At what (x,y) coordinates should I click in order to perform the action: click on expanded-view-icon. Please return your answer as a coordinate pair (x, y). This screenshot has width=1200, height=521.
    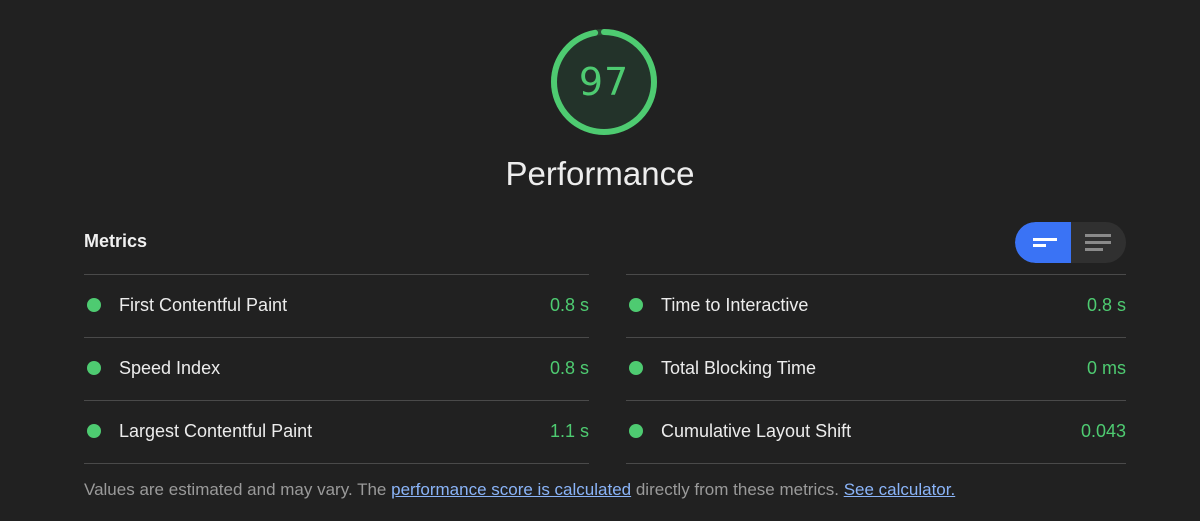
    Looking at the image, I should click on (1098, 242).